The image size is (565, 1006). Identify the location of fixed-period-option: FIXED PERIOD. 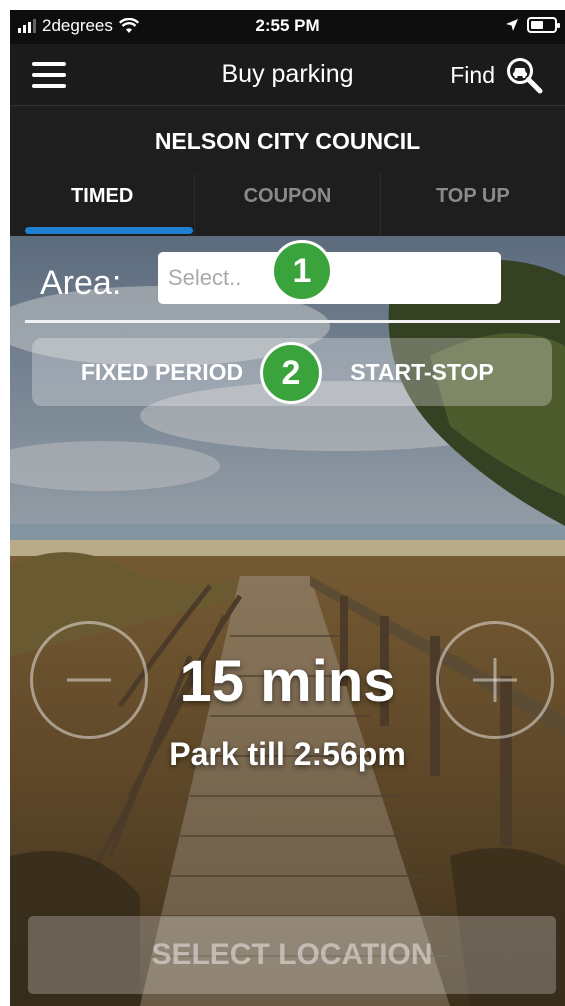
(162, 372).